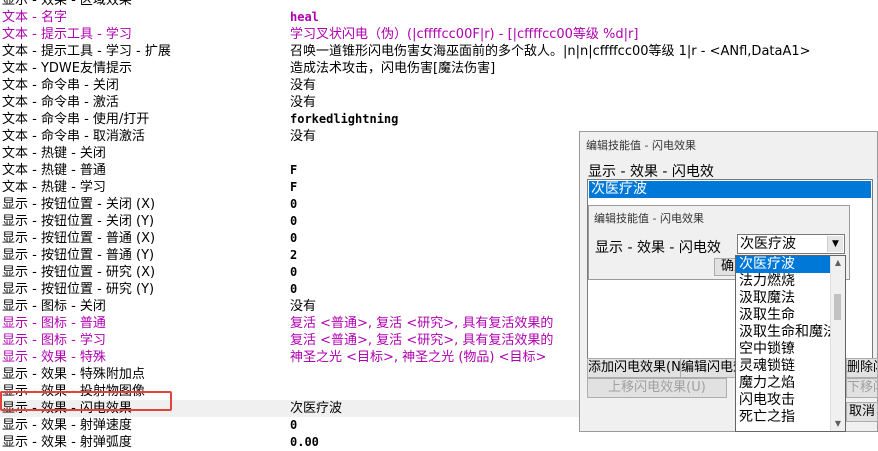 This screenshot has width=878, height=451. I want to click on field-value: 2, so click(294, 255).